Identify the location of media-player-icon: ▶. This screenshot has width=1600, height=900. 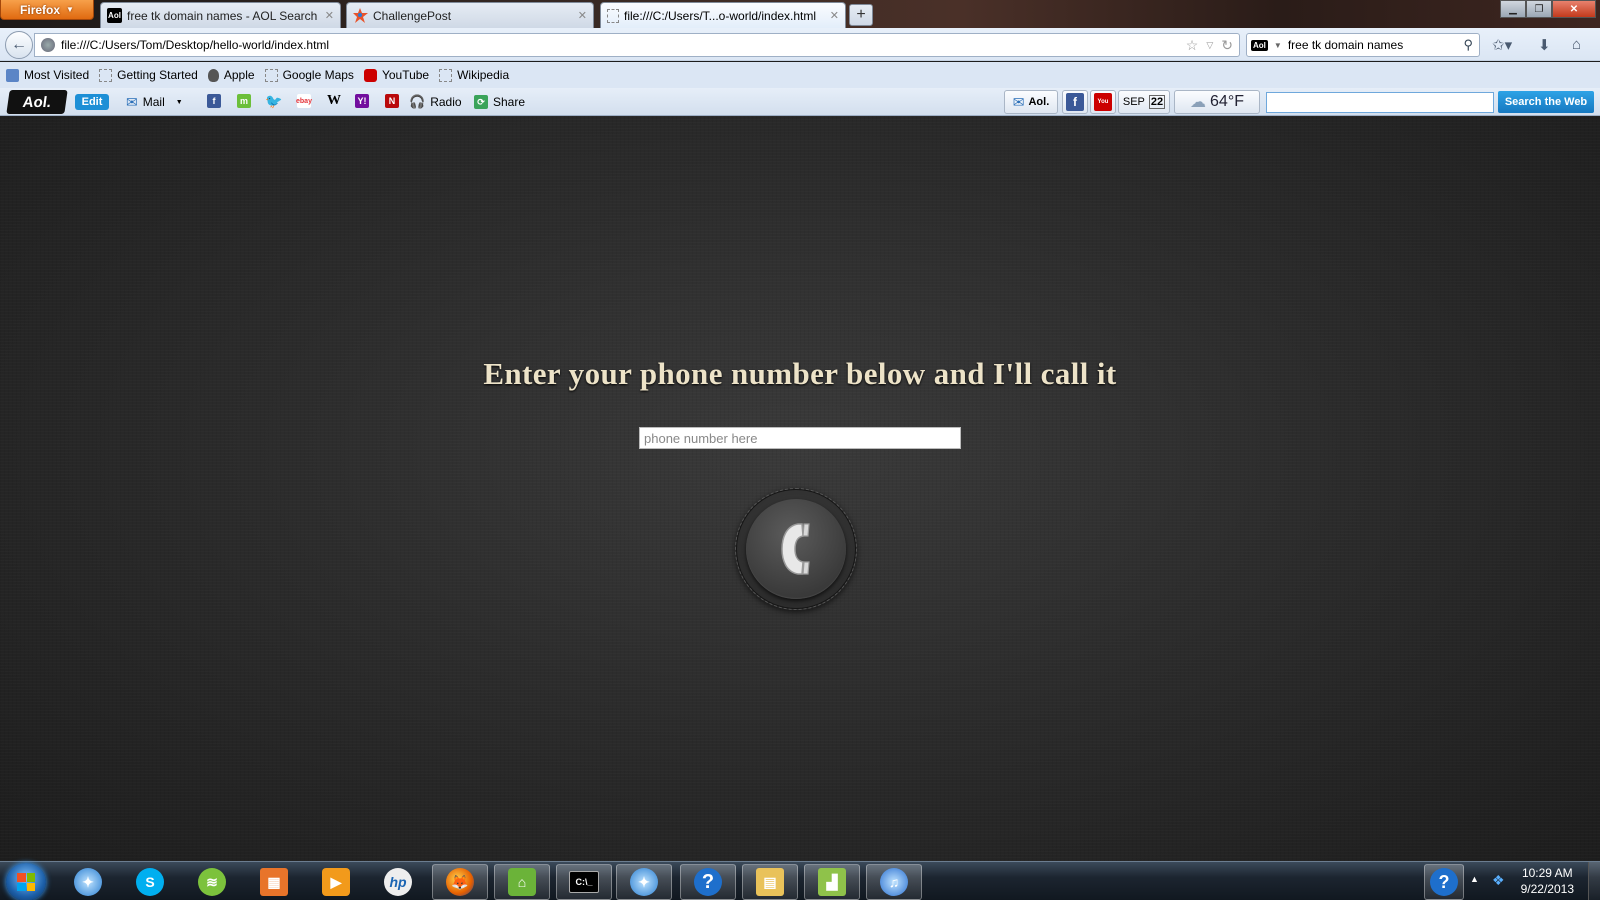
(336, 882).